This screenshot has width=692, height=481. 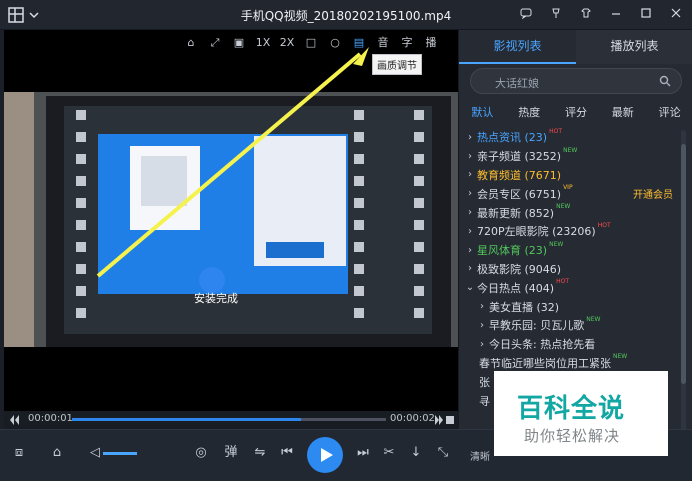 What do you see at coordinates (576, 81) in the screenshot?
I see `search-input: 大话红娘` at bounding box center [576, 81].